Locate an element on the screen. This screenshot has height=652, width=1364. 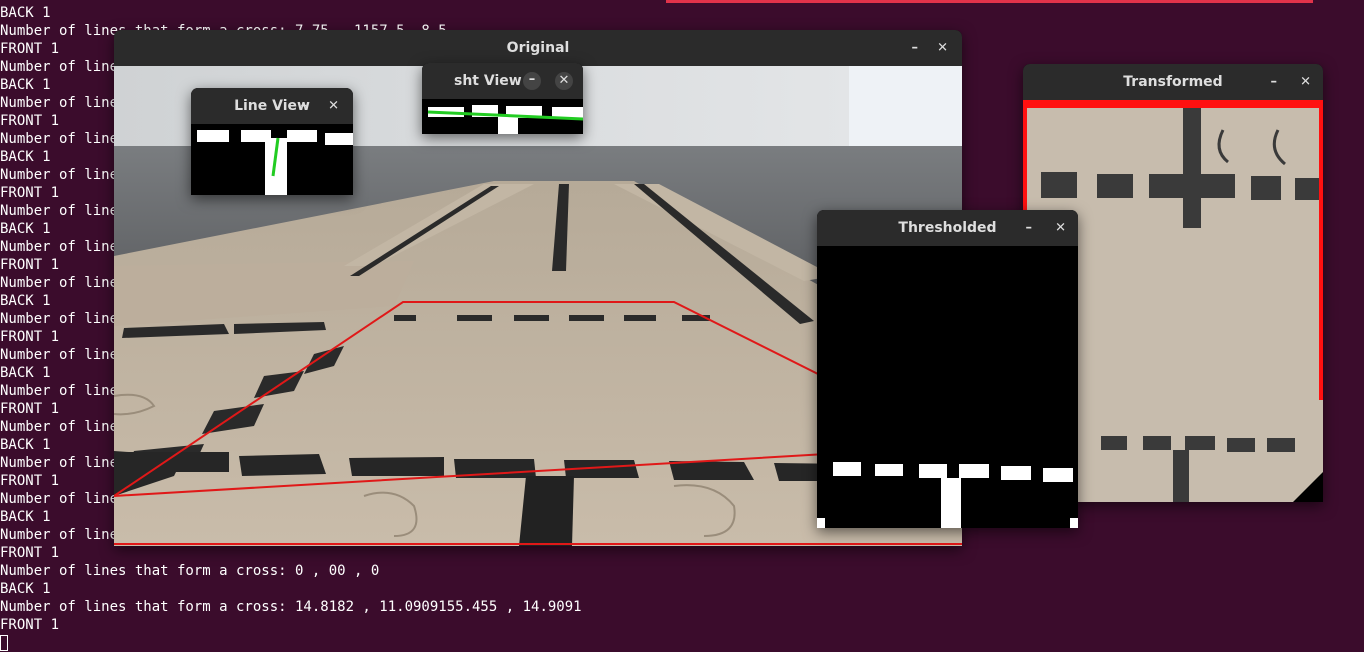
thresholded-window: Thresholded – ✕ is located at coordinates (947, 369).